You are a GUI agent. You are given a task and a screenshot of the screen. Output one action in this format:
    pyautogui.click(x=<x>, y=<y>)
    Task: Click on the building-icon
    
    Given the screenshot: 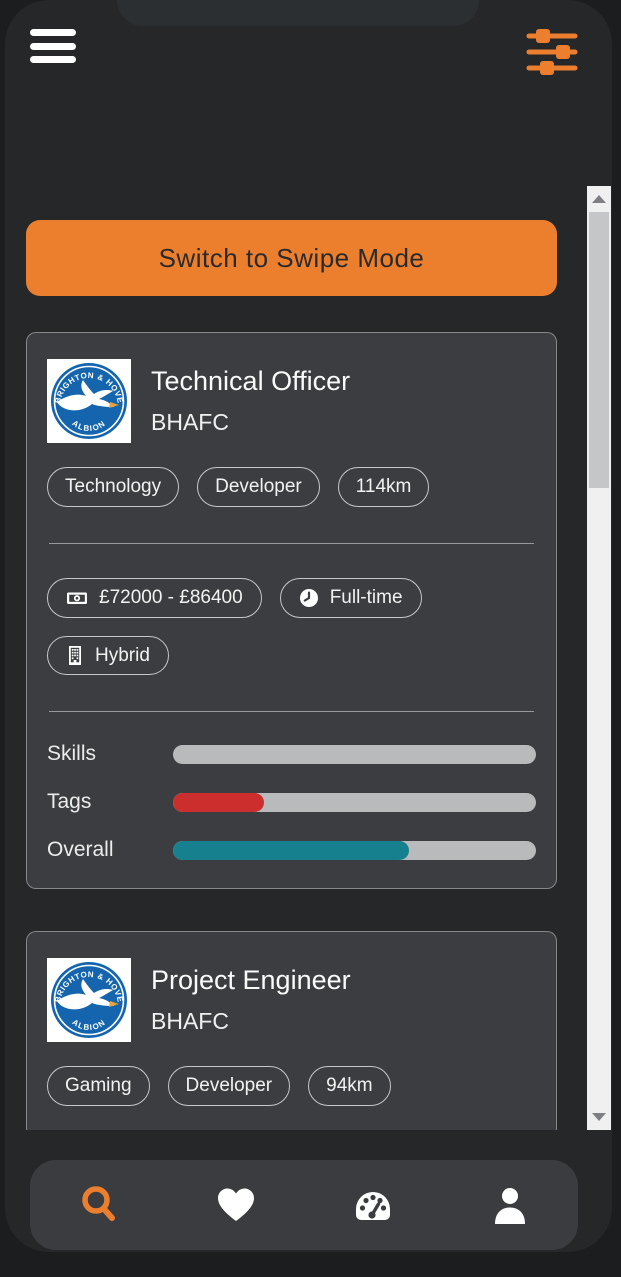 What is the action you would take?
    pyautogui.click(x=75, y=655)
    